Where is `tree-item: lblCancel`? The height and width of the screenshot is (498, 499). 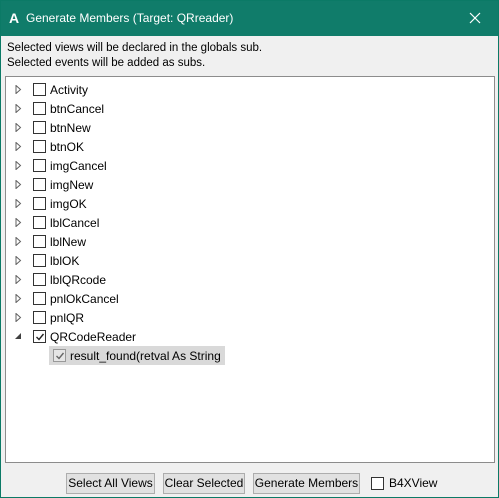 tree-item: lblCancel is located at coordinates (56, 222).